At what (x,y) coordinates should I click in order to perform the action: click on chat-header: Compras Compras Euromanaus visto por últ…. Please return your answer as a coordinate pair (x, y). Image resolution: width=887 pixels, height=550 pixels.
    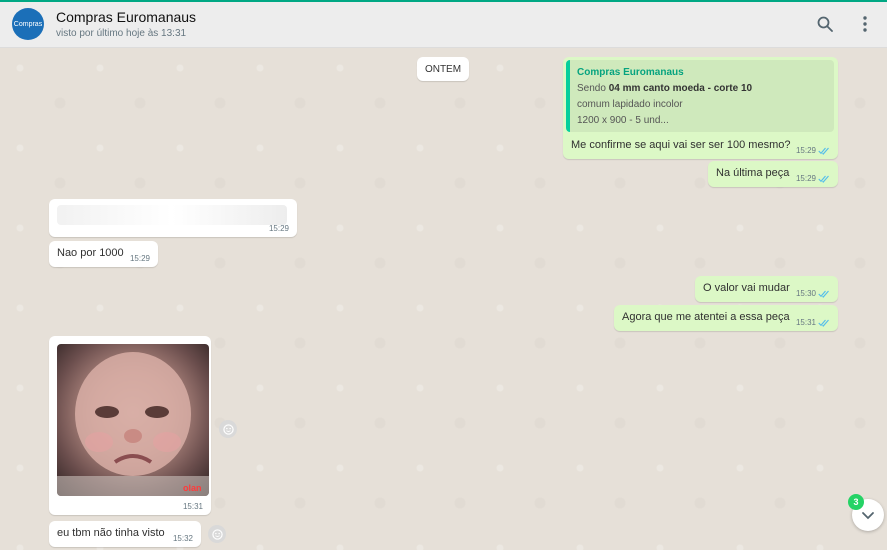
    Looking at the image, I should click on (443, 25).